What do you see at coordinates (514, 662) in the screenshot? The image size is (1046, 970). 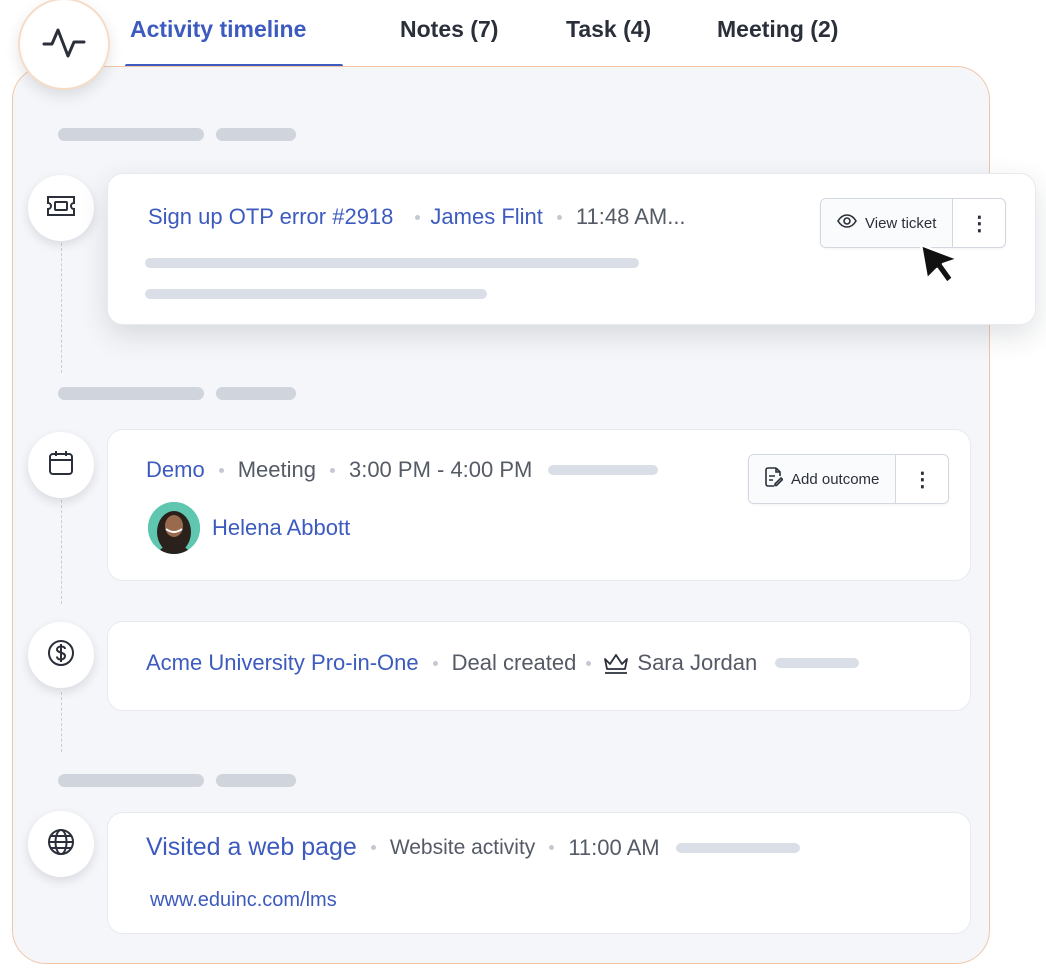 I see `deal-status: Deal created` at bounding box center [514, 662].